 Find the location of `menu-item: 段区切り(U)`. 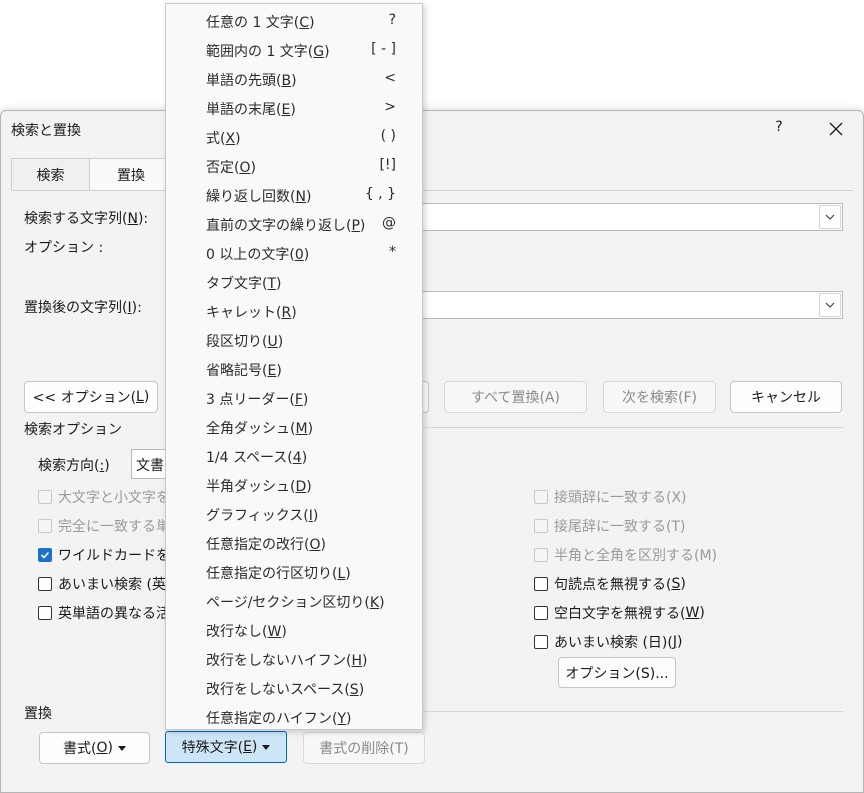

menu-item: 段区切り(U) is located at coordinates (294, 339).